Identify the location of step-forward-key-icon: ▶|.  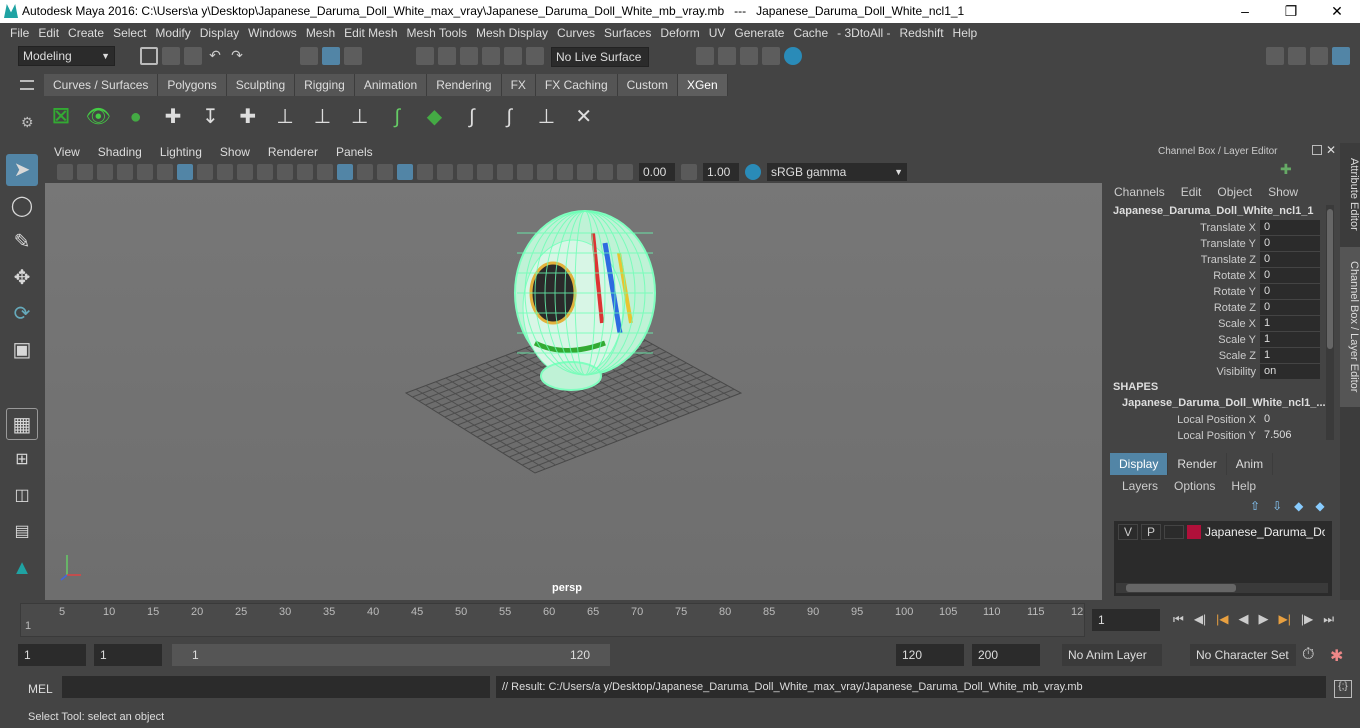
(1285, 619).